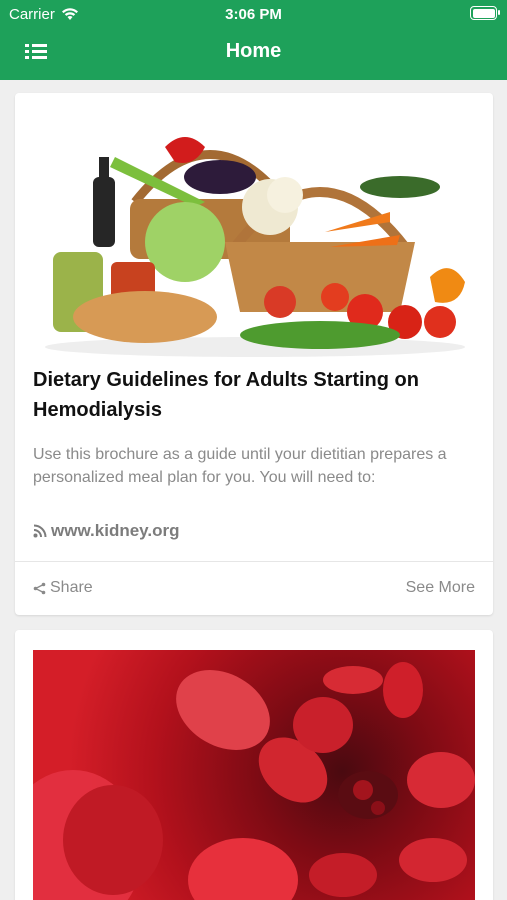 The width and height of the screenshot is (507, 900). I want to click on status-bar: Carrier 3:06 PM, so click(253, 14).